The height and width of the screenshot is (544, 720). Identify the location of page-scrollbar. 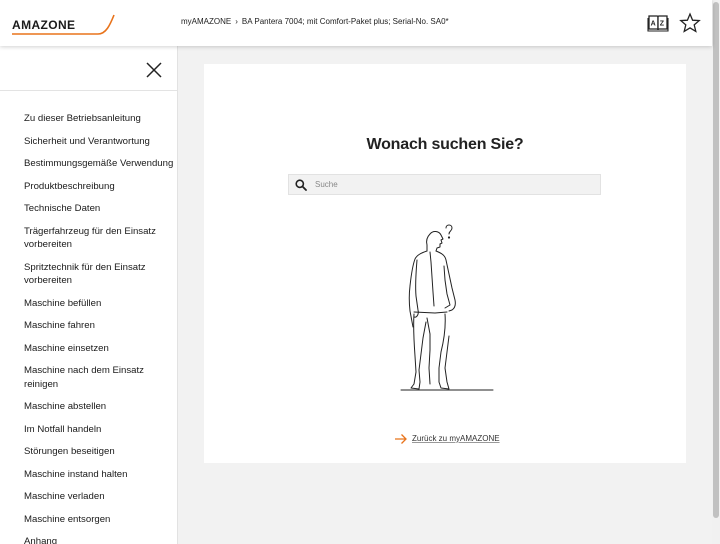
(716, 272).